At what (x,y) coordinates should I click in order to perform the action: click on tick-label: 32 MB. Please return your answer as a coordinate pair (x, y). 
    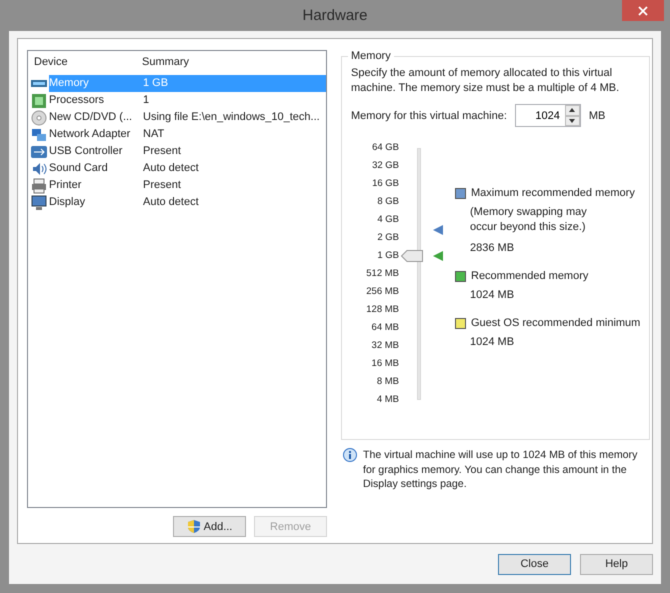
    Looking at the image, I should click on (384, 346).